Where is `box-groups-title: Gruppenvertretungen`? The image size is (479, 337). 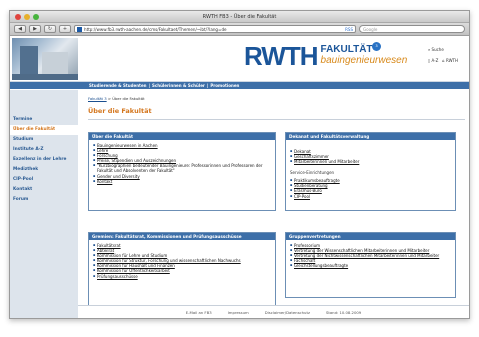 box-groups-title: Gruppenvertretungen is located at coordinates (370, 236).